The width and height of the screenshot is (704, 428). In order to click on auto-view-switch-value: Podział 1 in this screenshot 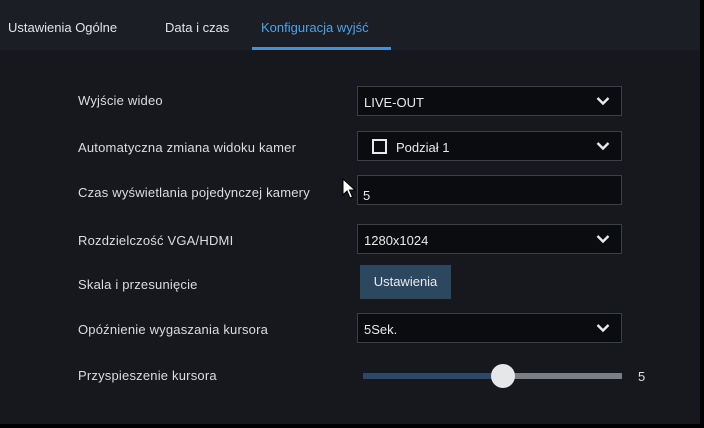, I will do `click(423, 147)`.